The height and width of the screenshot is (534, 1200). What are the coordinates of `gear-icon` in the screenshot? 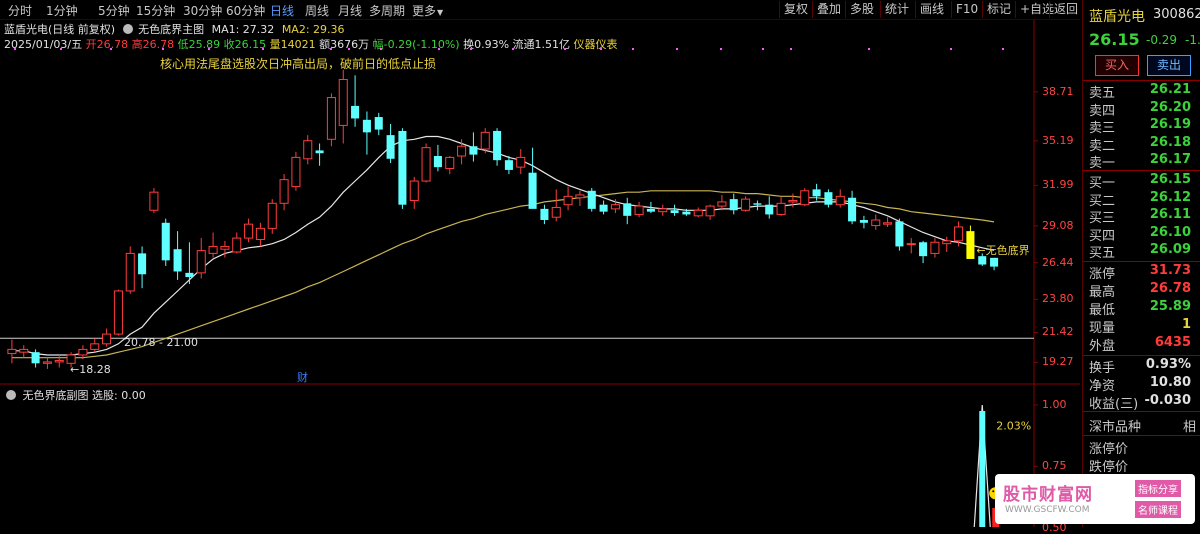 It's located at (11, 395).